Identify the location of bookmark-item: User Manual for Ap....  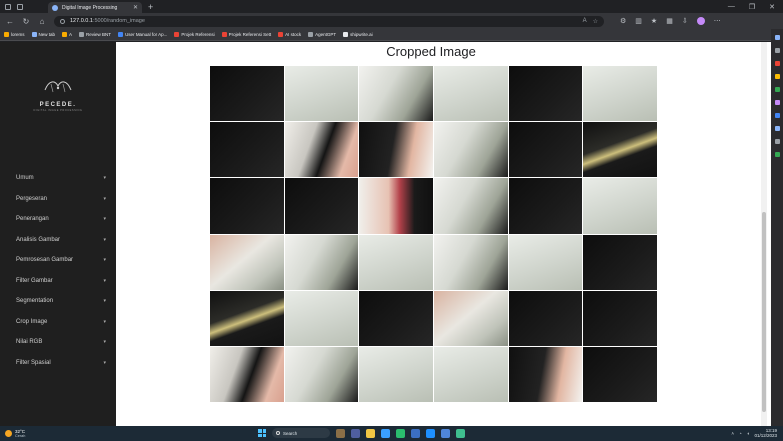
(142, 34).